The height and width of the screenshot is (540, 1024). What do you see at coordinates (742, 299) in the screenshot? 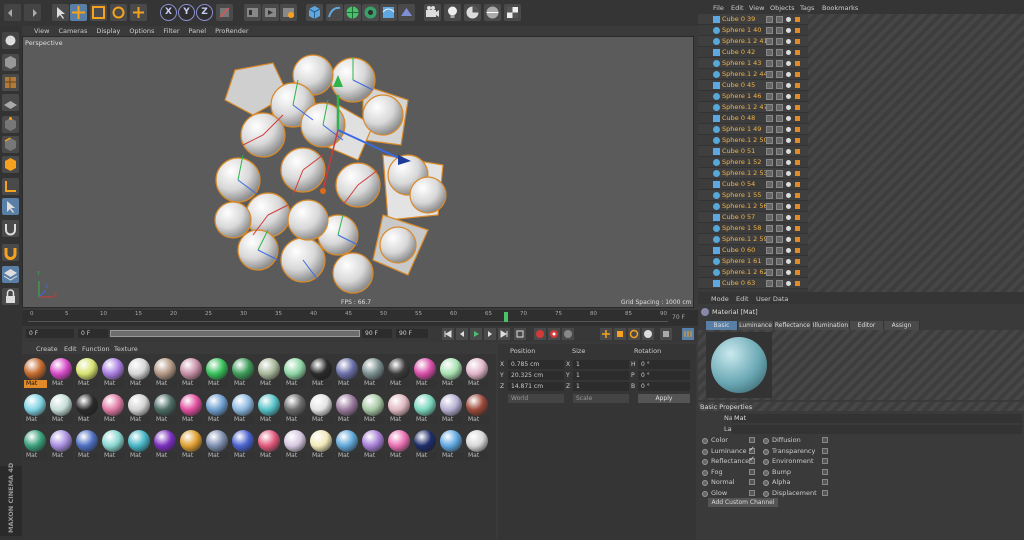
I see `attr-menu-edit: Edit` at bounding box center [742, 299].